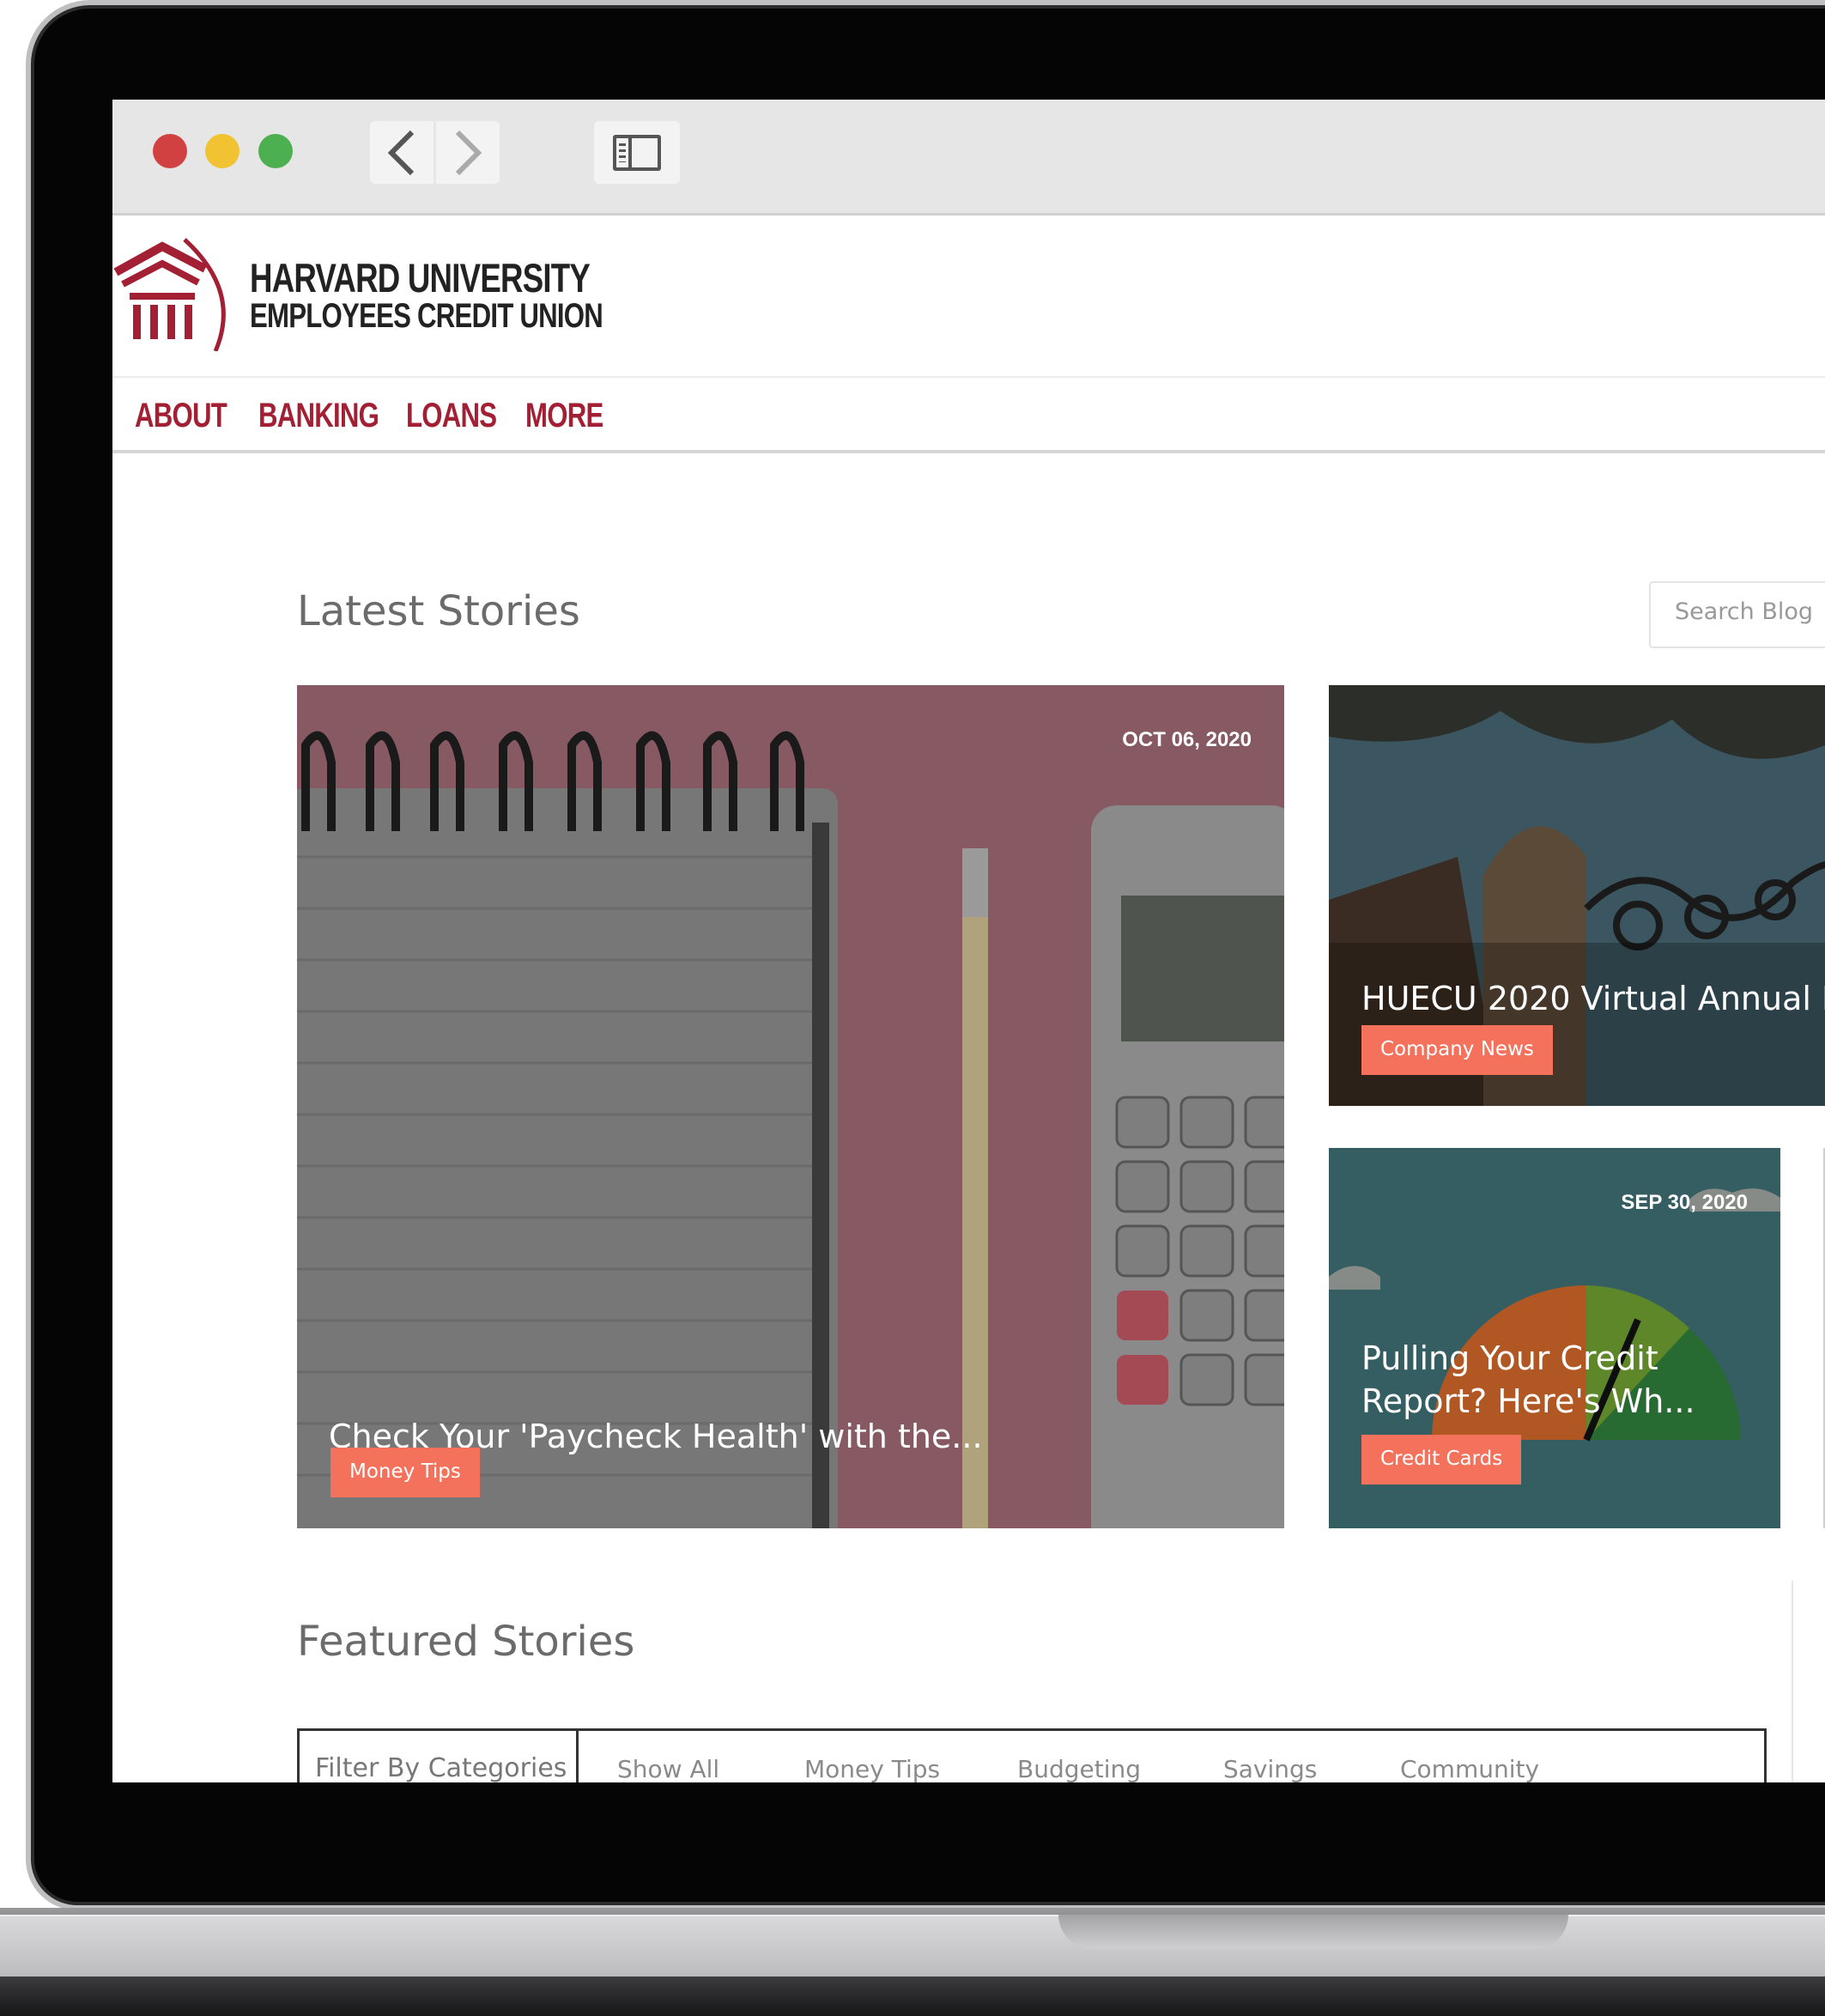 Image resolution: width=1825 pixels, height=2016 pixels. What do you see at coordinates (872, 1769) in the screenshot?
I see `filter-money-tips: Money Tips` at bounding box center [872, 1769].